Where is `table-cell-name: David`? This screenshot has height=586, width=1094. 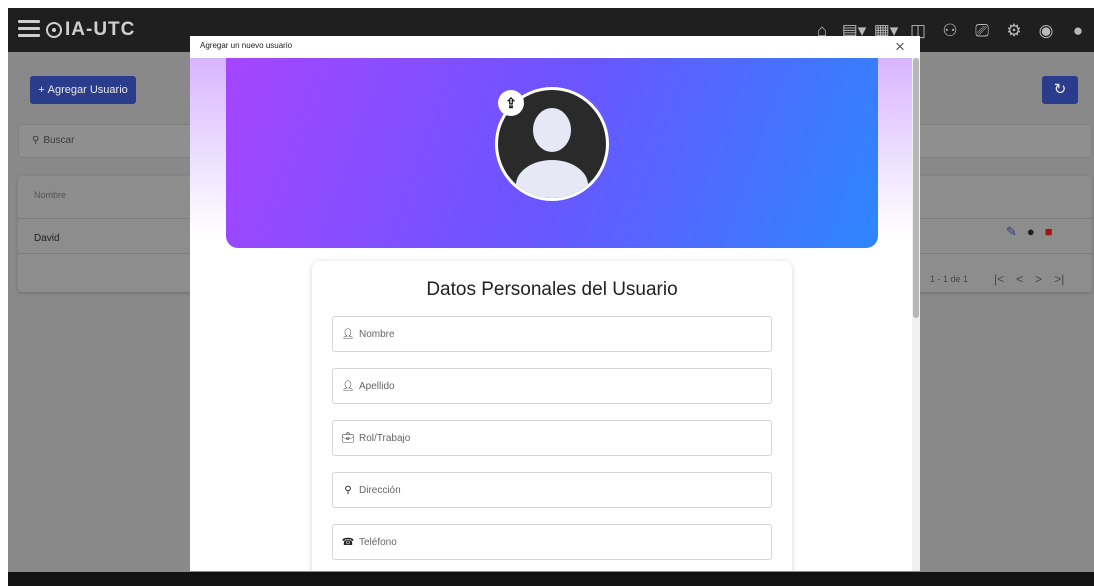 table-cell-name: David is located at coordinates (47, 238).